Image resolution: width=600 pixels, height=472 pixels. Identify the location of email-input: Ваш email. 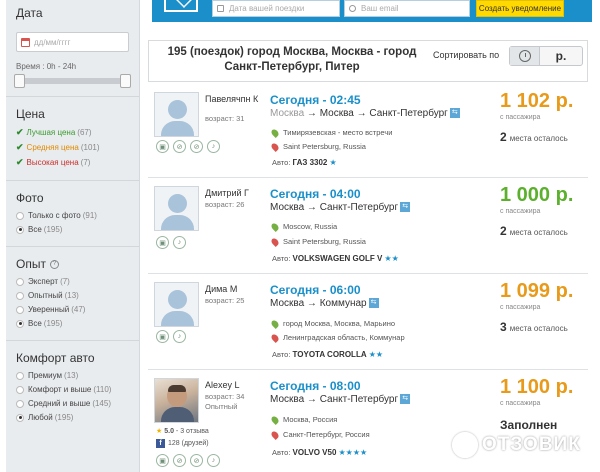
(407, 8).